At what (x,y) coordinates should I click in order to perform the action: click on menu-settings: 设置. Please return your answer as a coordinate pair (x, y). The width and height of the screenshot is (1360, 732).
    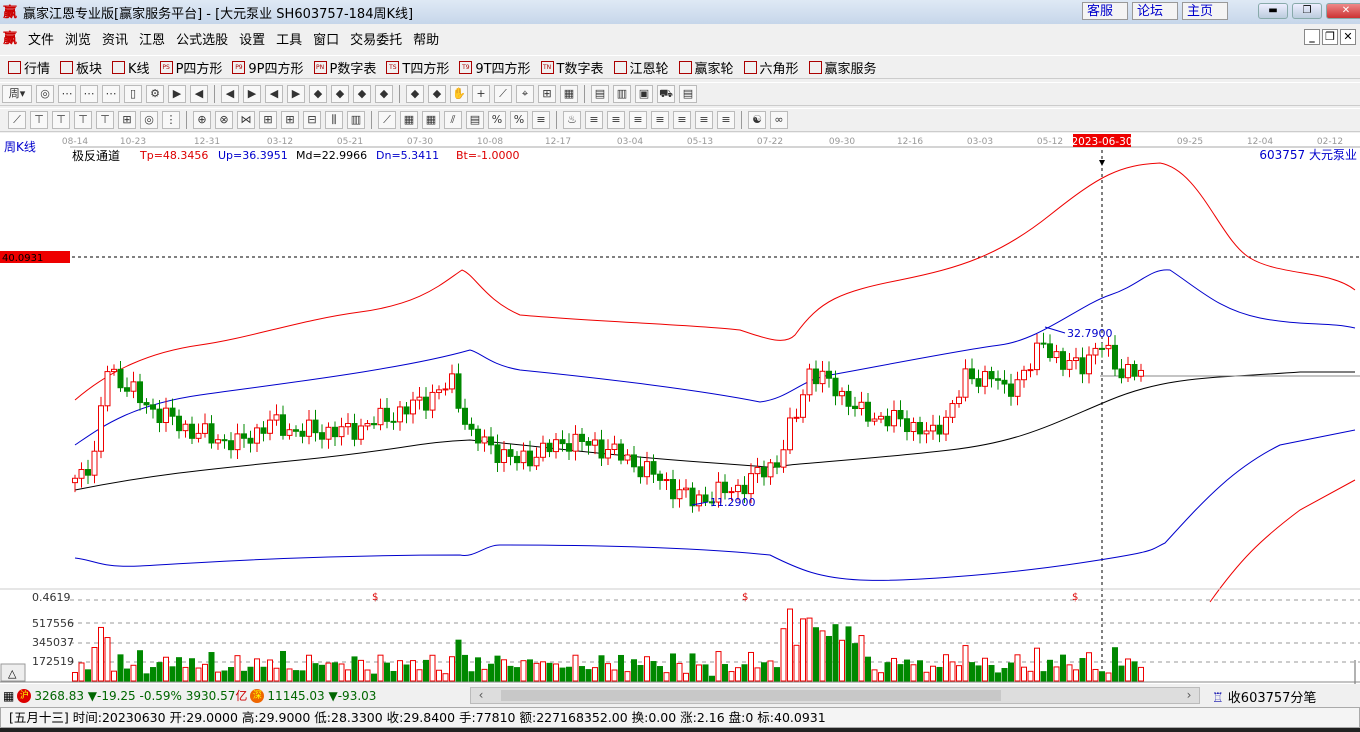
    Looking at the image, I should click on (252, 38).